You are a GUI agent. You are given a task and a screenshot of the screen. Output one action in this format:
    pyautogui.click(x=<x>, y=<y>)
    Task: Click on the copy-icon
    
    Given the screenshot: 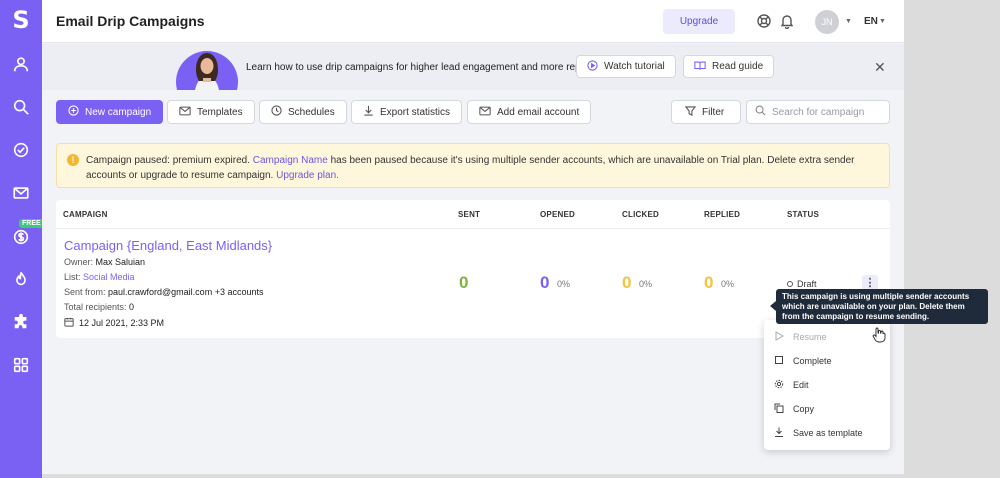 What is the action you would take?
    pyautogui.click(x=779, y=409)
    